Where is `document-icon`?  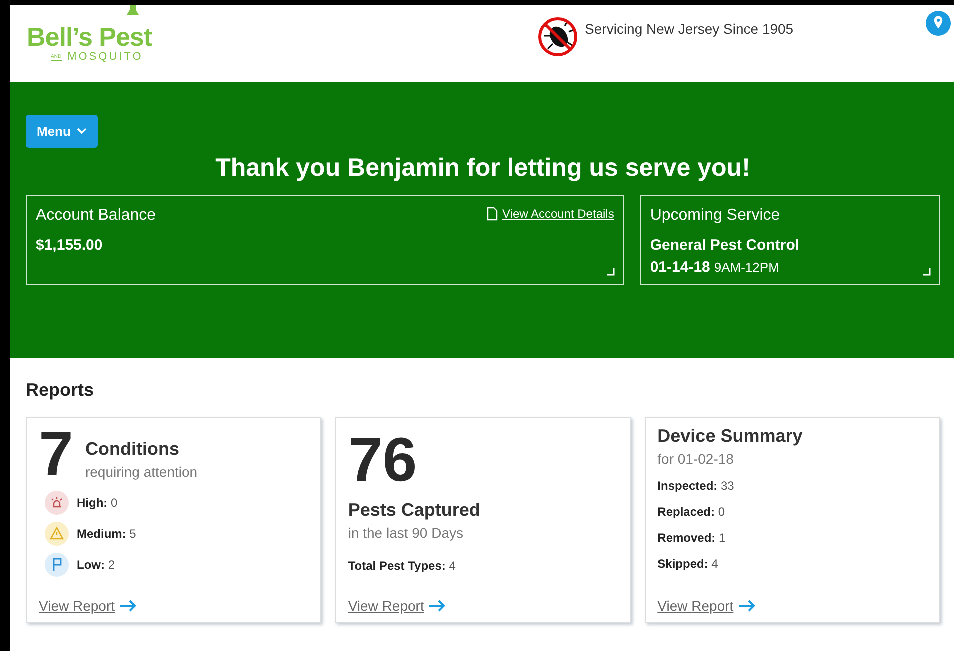
document-icon is located at coordinates (492, 214).